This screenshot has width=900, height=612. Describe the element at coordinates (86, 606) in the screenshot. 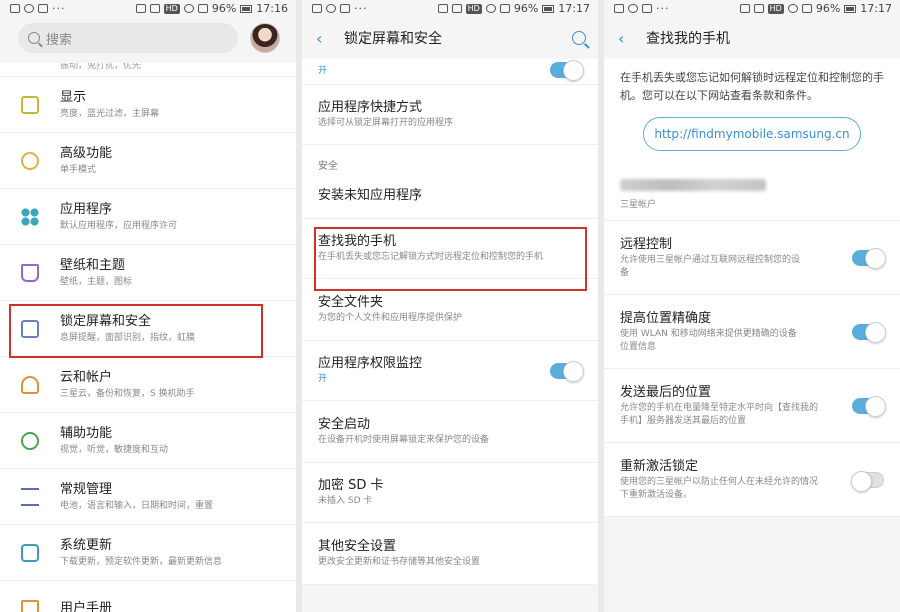

I see `item-title: 用户手册` at that location.